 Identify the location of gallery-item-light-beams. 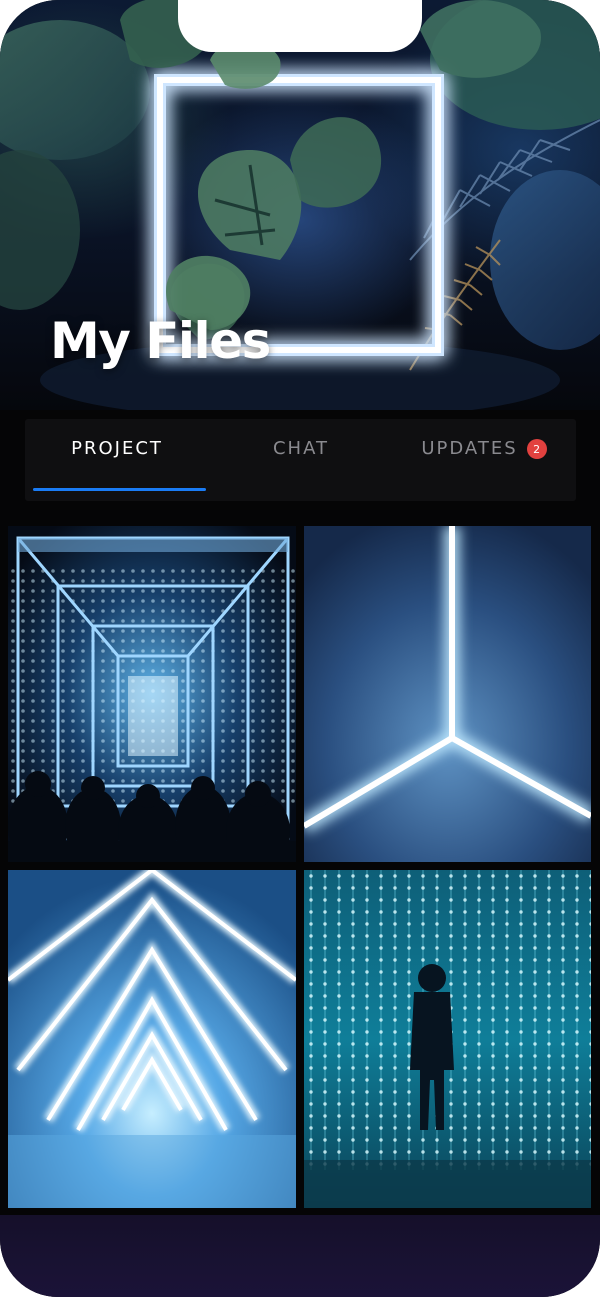
(447, 694).